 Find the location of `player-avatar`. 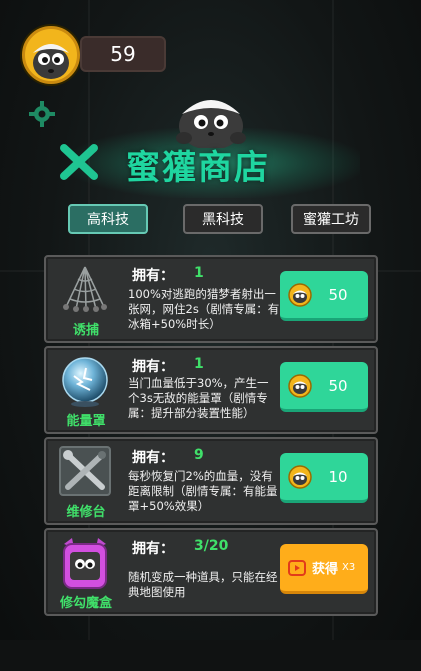

player-avatar is located at coordinates (51, 55).